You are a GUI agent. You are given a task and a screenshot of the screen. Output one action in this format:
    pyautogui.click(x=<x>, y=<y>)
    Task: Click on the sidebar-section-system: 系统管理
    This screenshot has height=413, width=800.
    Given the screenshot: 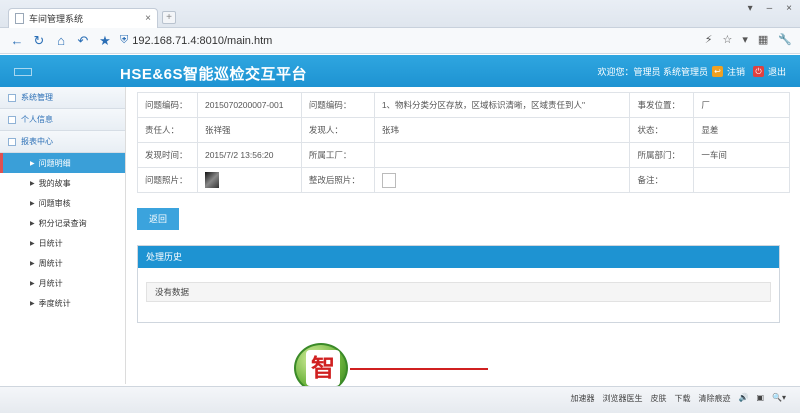 What is the action you would take?
    pyautogui.click(x=62, y=98)
    